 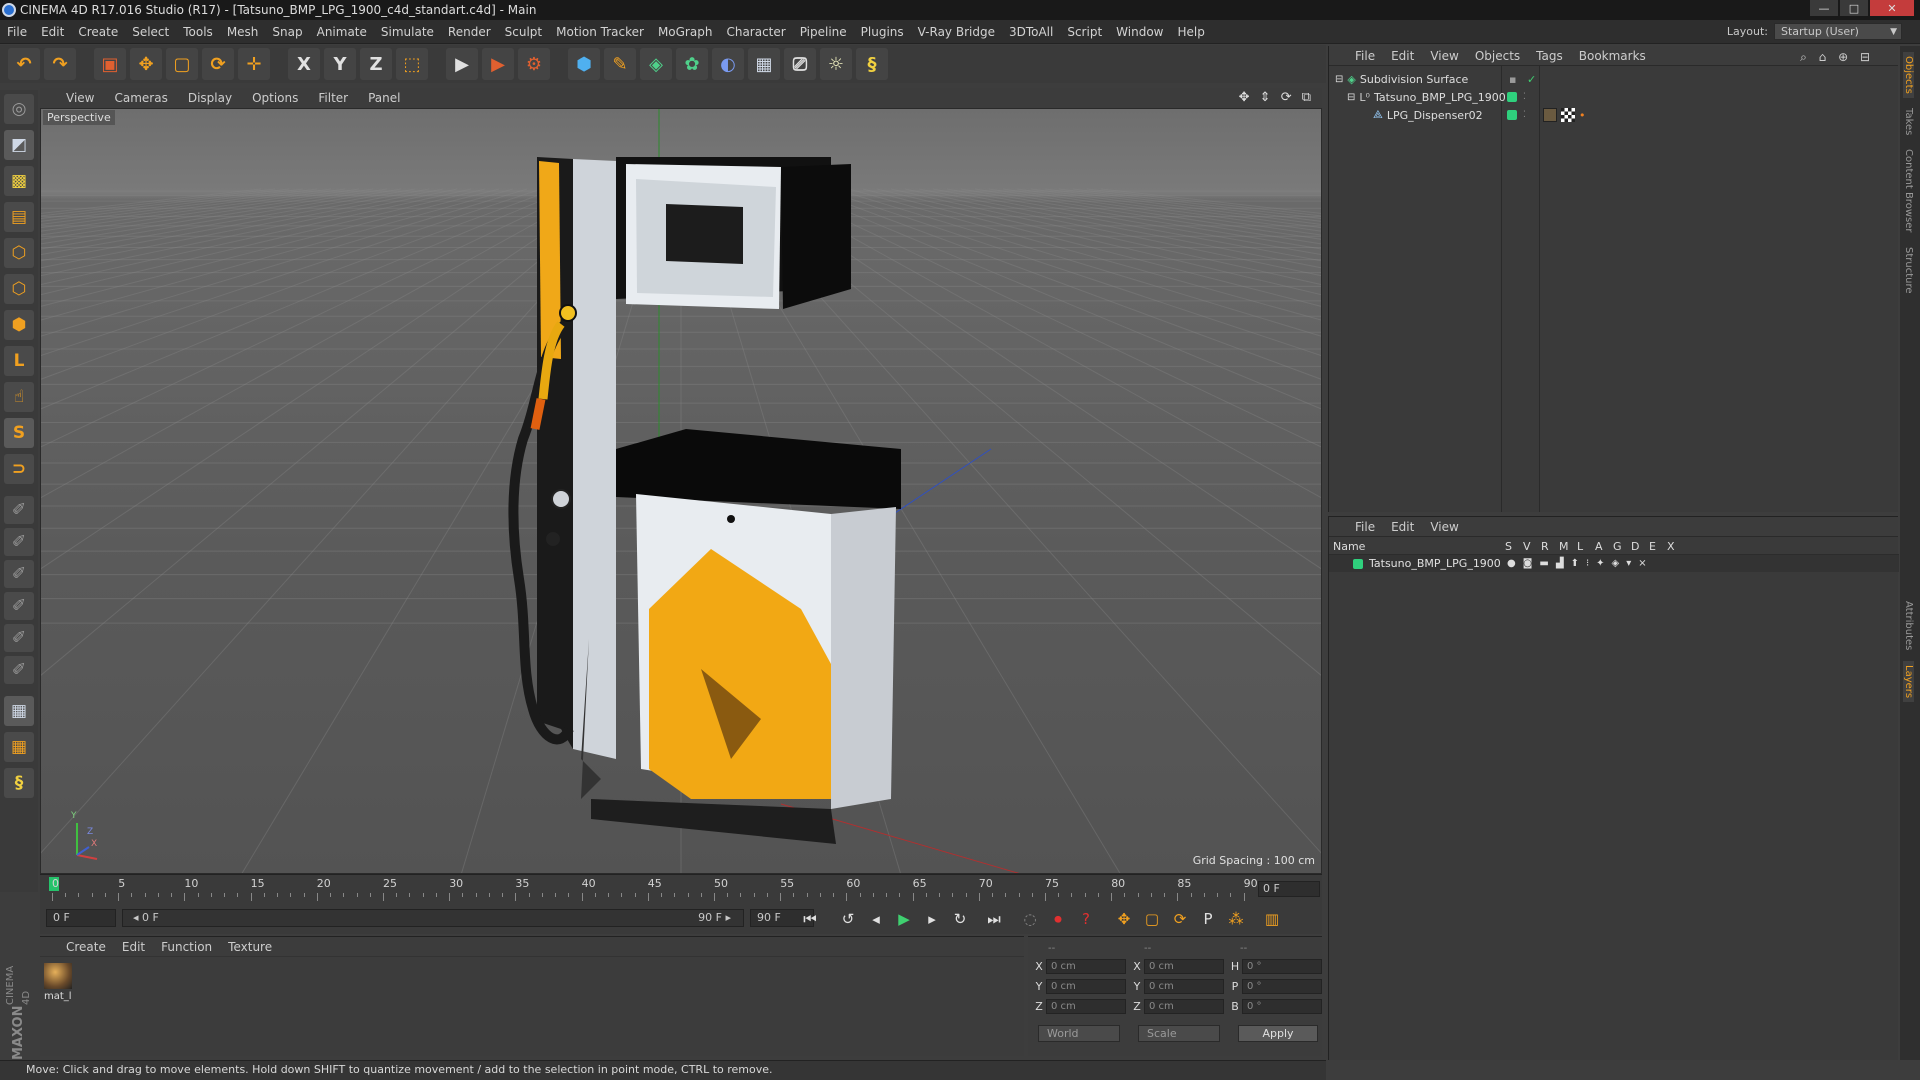 What do you see at coordinates (98, 32) in the screenshot?
I see `menu-create: Create` at bounding box center [98, 32].